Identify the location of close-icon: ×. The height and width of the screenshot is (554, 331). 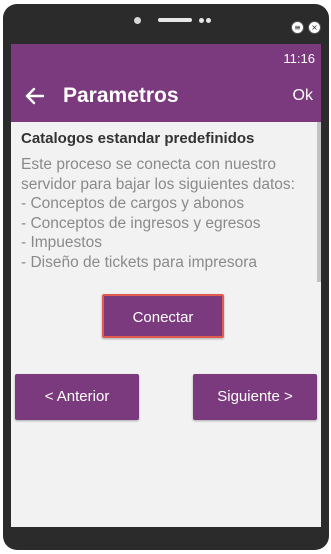
(314, 27).